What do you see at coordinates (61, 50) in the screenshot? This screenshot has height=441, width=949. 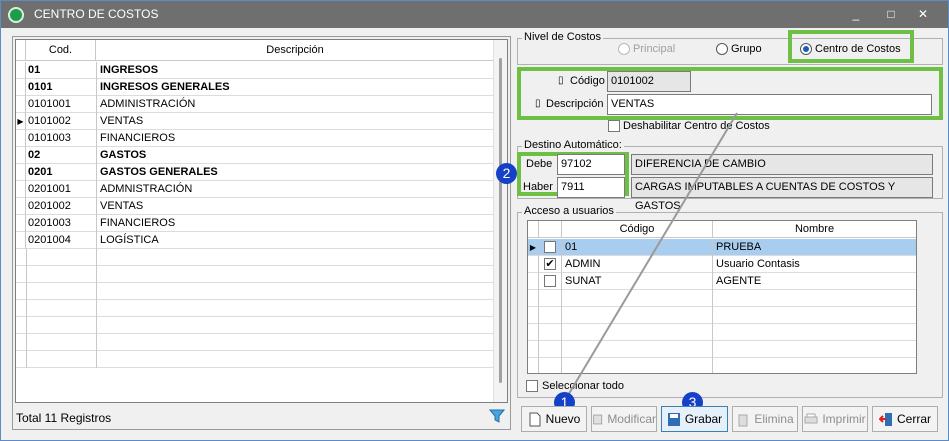 I see `column-header-cod: Cod.` at bounding box center [61, 50].